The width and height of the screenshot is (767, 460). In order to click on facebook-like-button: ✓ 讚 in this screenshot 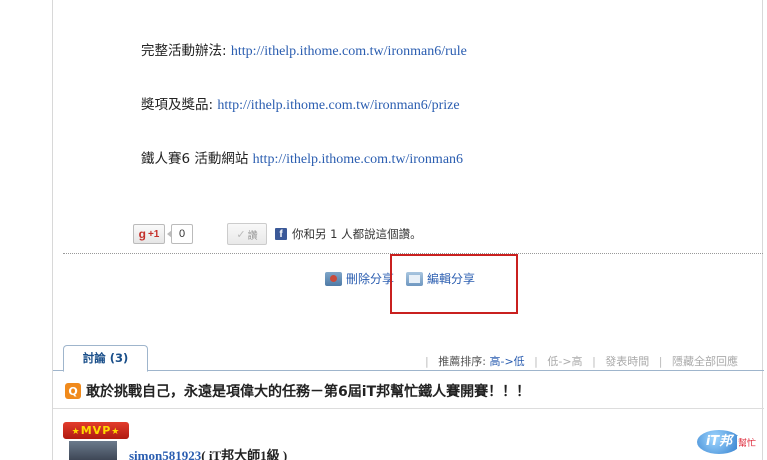, I will do `click(247, 234)`.